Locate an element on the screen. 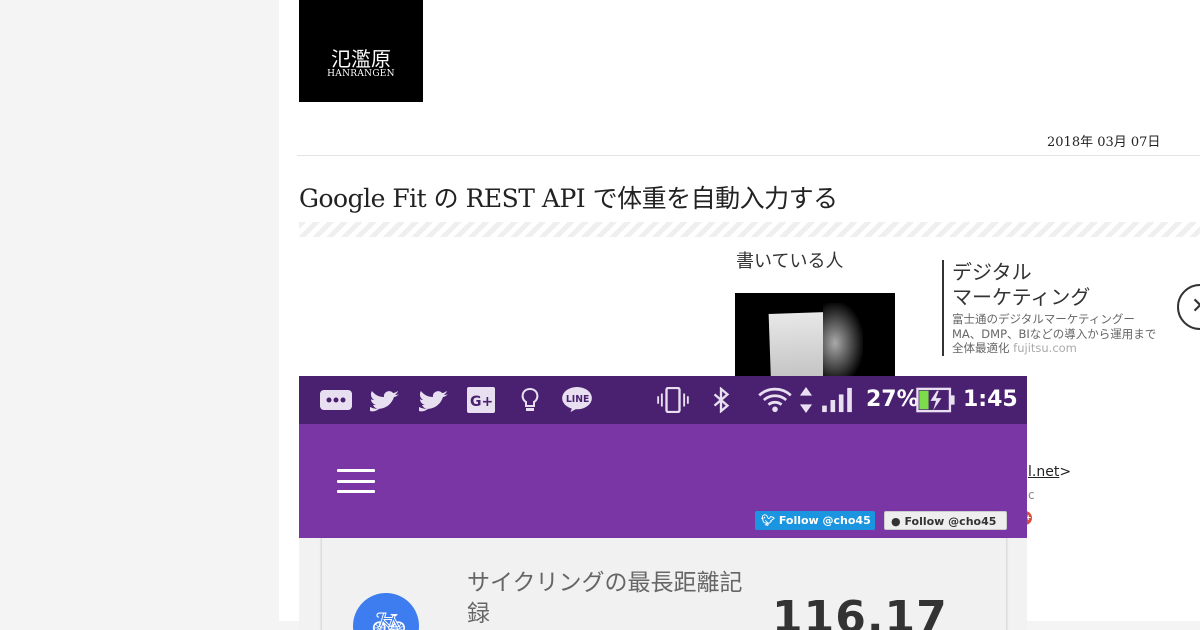 The image size is (1200, 630). vibrate-icon is located at coordinates (673, 400).